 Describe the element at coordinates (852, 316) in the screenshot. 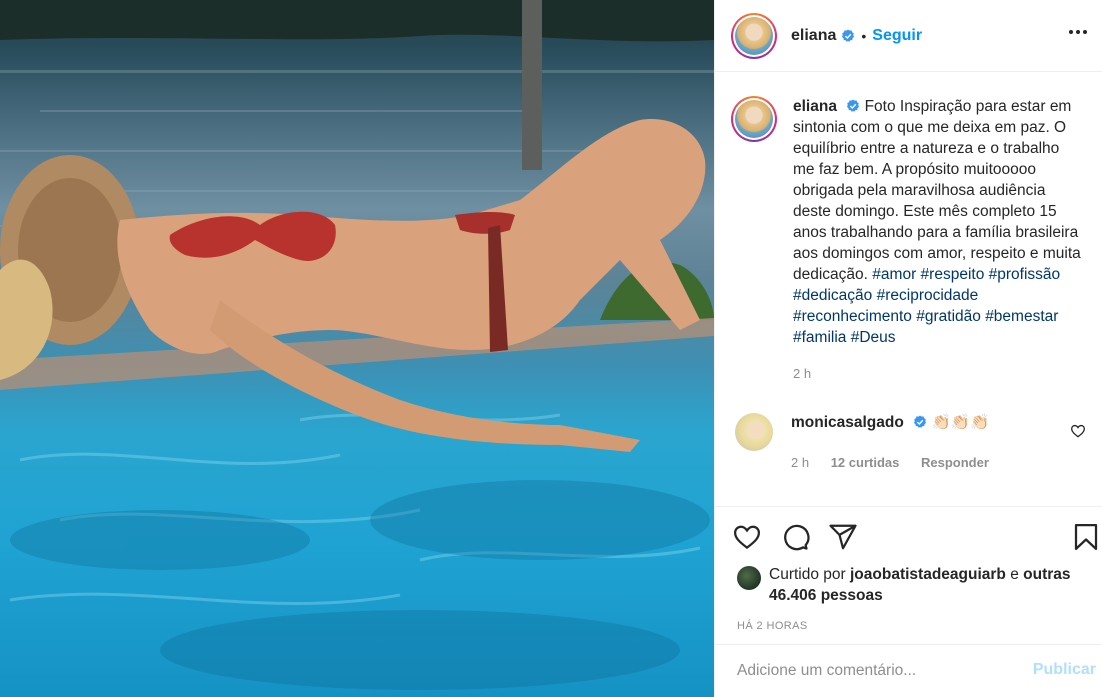

I see `hashtag-link: #reconhecimento` at that location.